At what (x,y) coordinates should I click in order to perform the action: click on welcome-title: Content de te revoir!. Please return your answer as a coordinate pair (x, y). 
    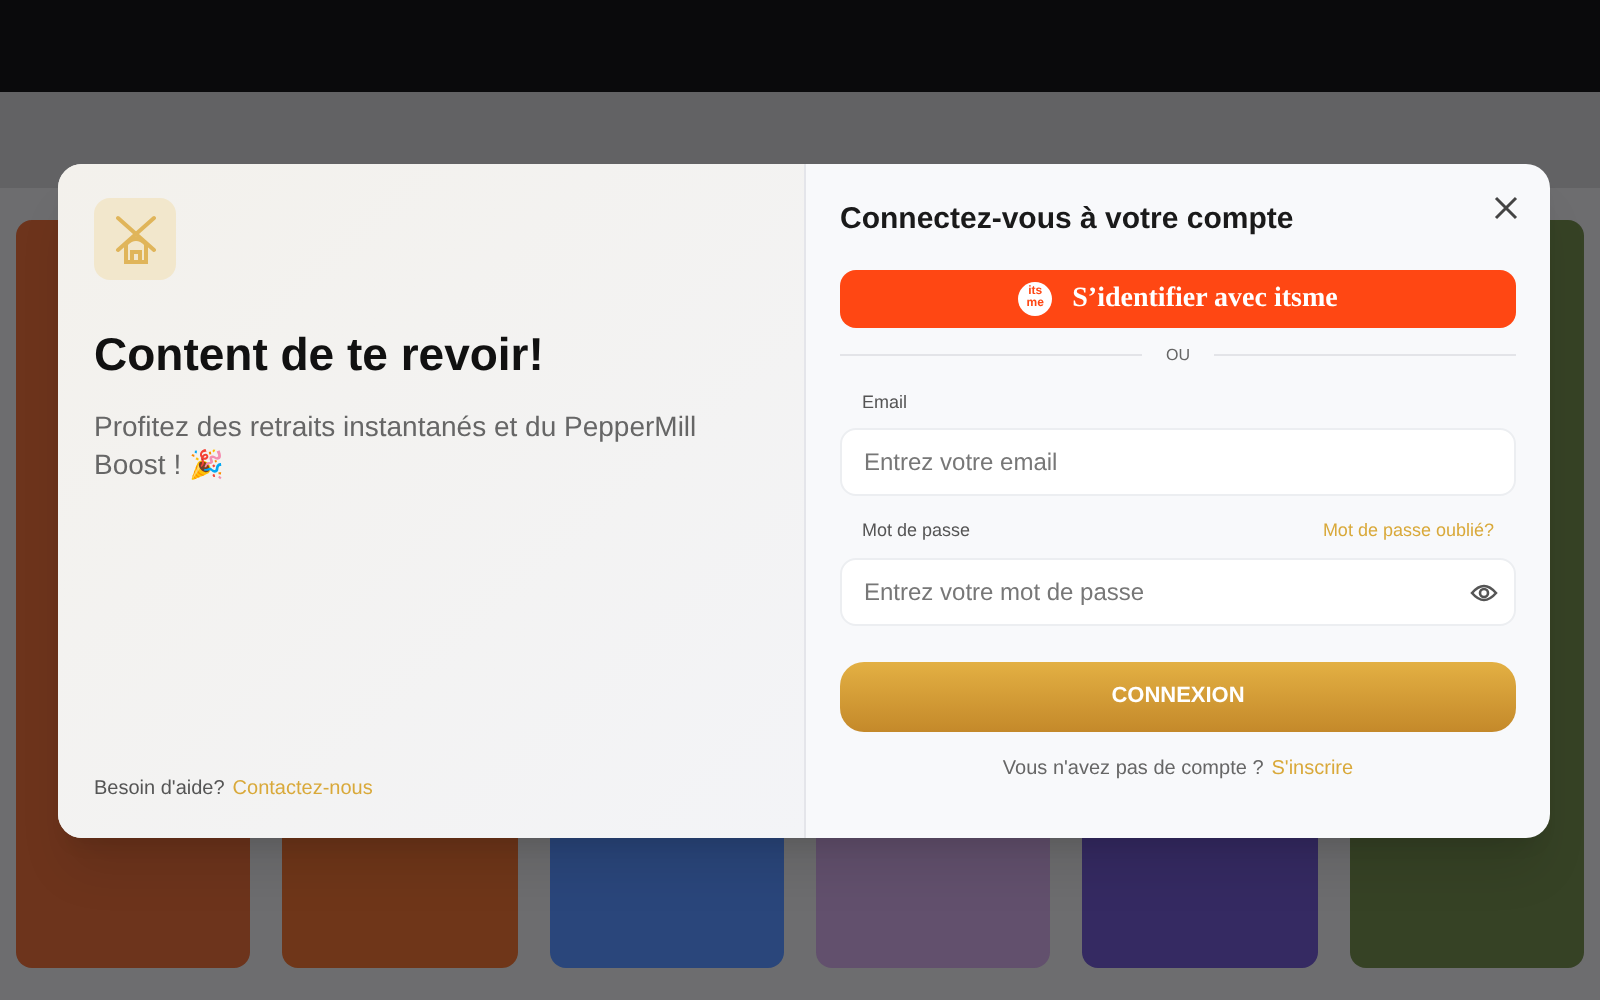
    Looking at the image, I should click on (320, 355).